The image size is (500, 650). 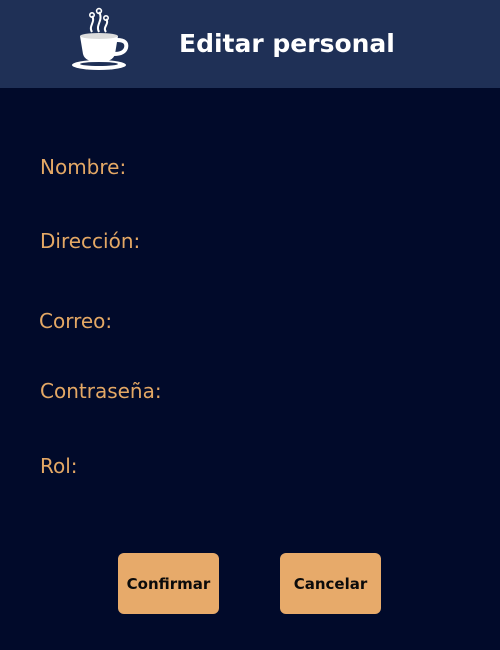 I want to click on page-title: Editar personal, so click(x=287, y=43).